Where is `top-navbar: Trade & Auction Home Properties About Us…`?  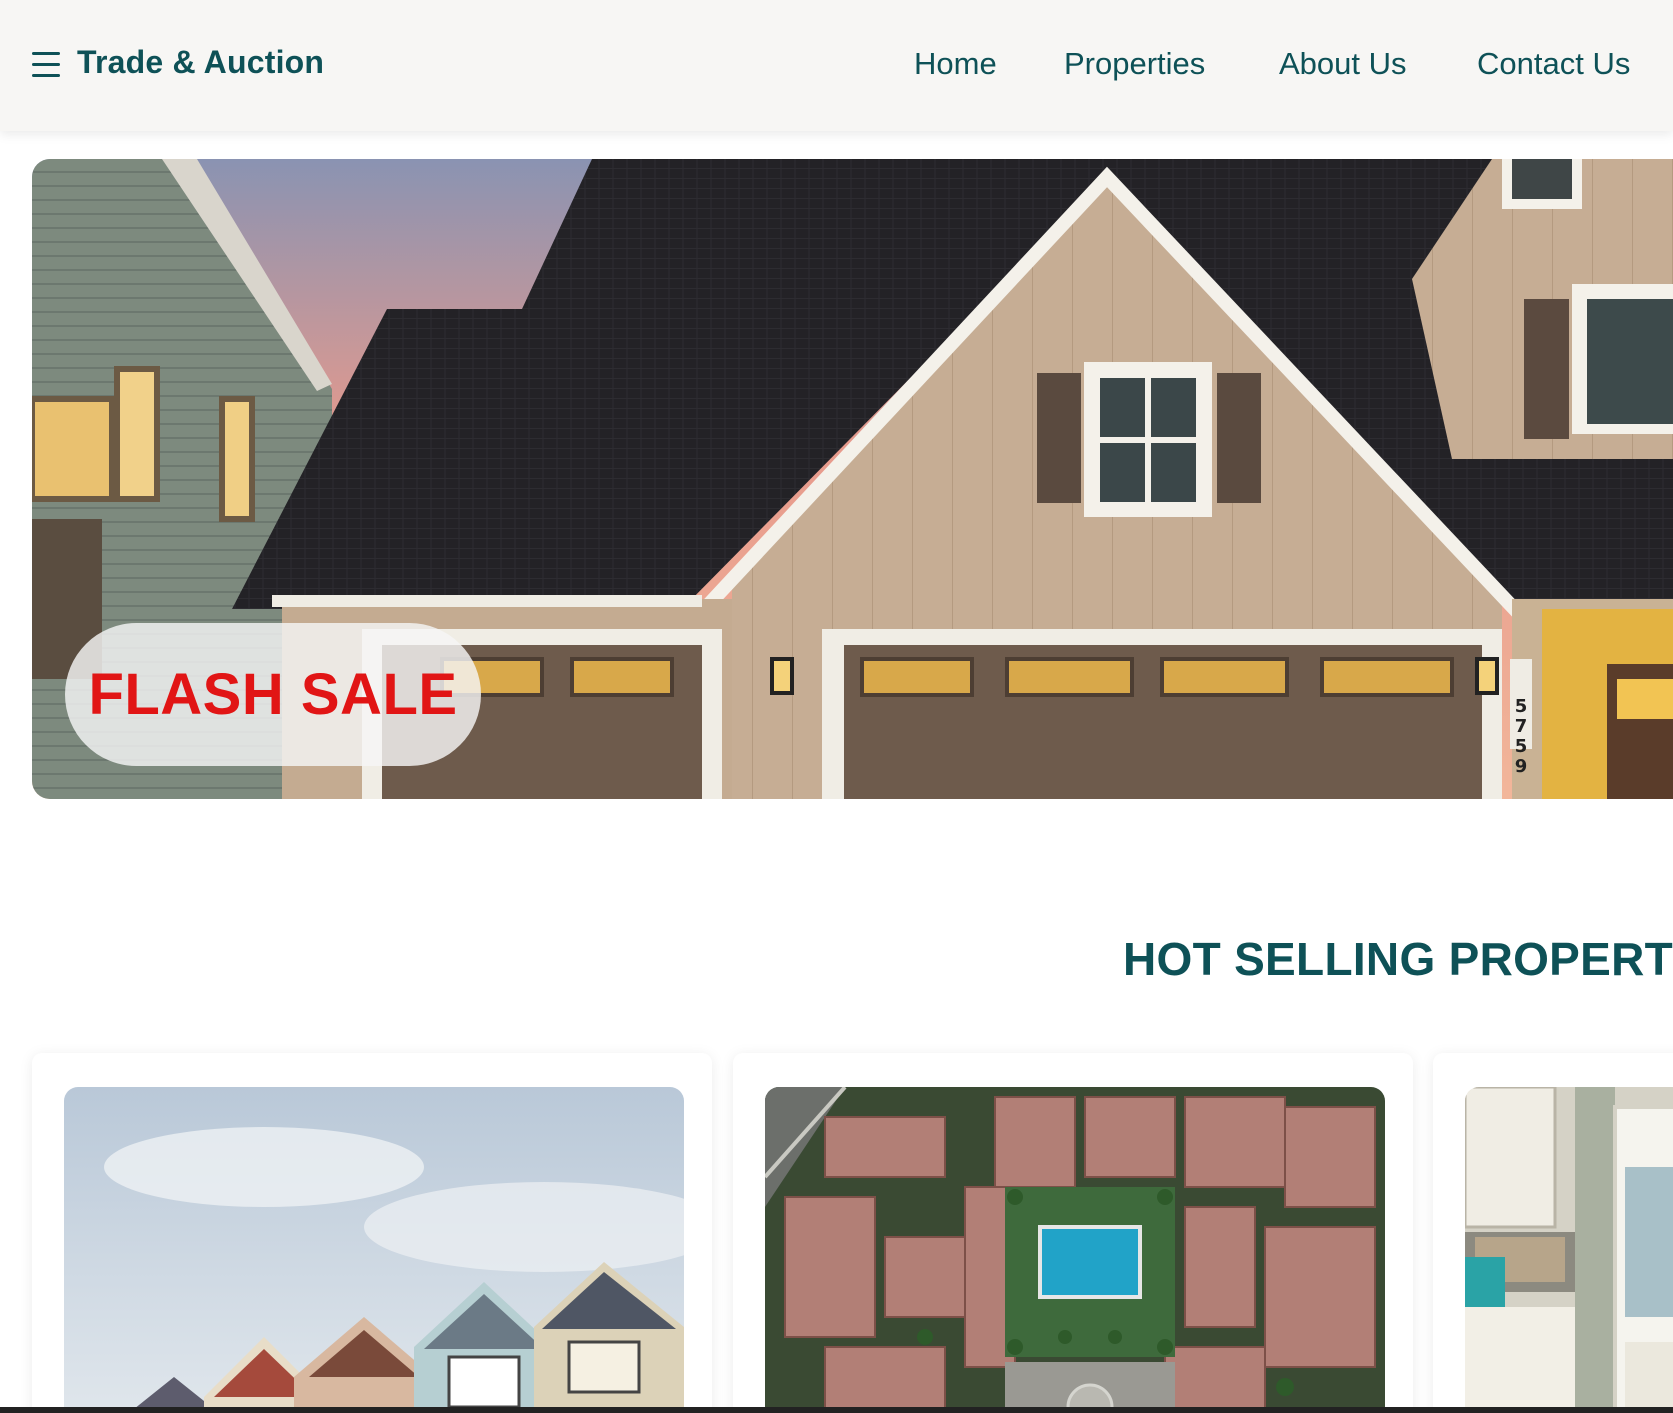
top-navbar: Trade & Auction Home Properties About Us… is located at coordinates (836, 65).